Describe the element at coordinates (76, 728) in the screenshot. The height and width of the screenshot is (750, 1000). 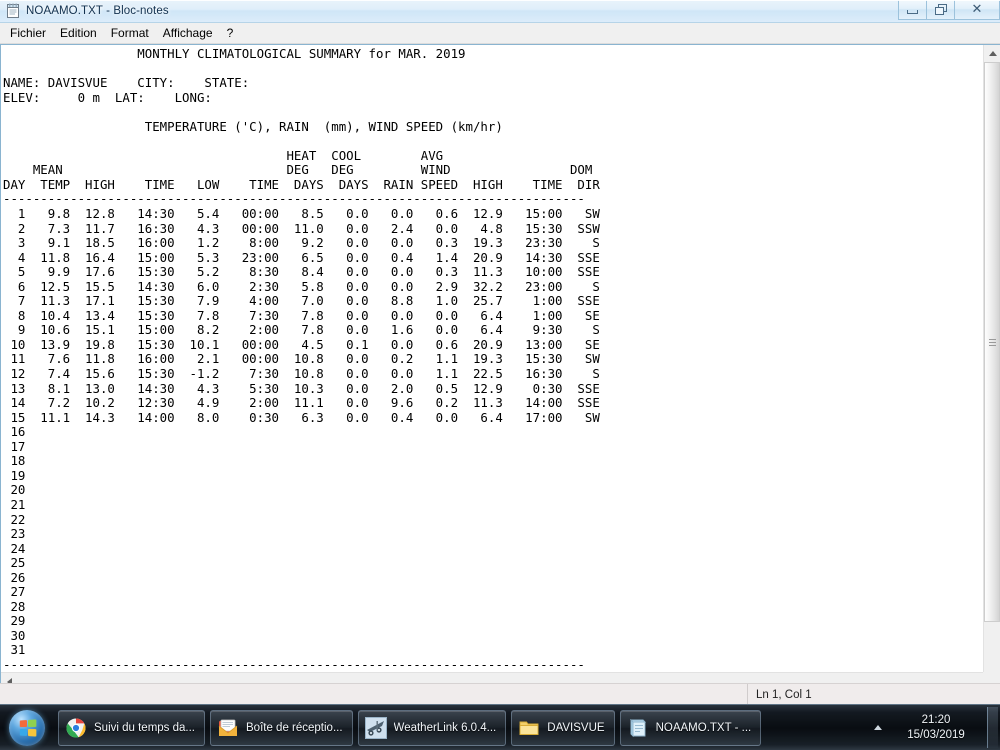
I see `chrome-icon` at that location.